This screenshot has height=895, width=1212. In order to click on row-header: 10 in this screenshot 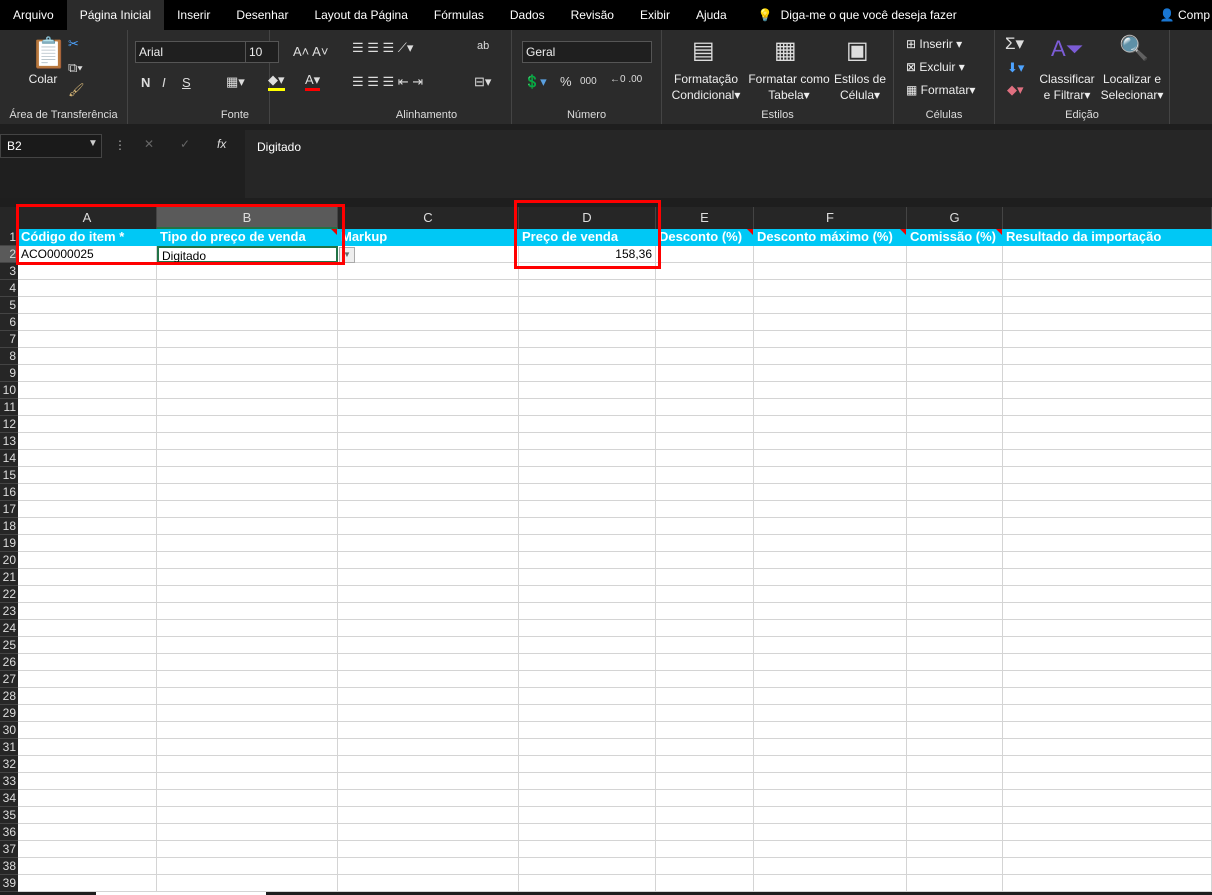, I will do `click(9, 390)`.